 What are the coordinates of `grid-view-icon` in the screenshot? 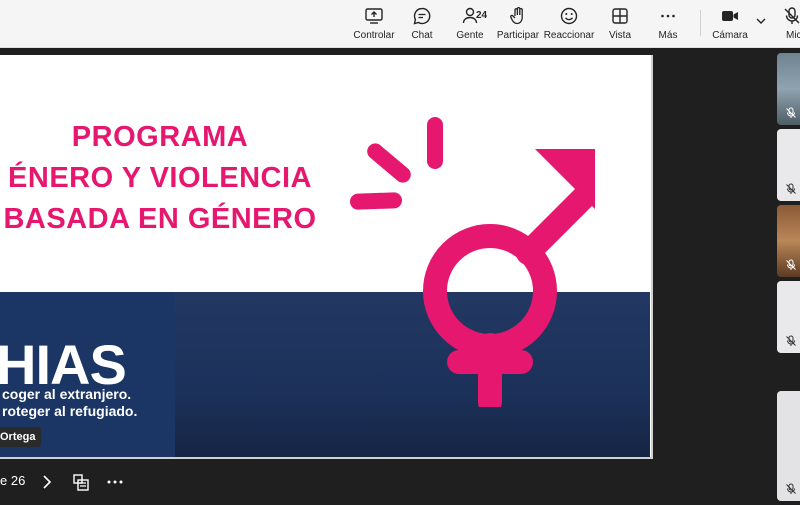 It's located at (620, 16).